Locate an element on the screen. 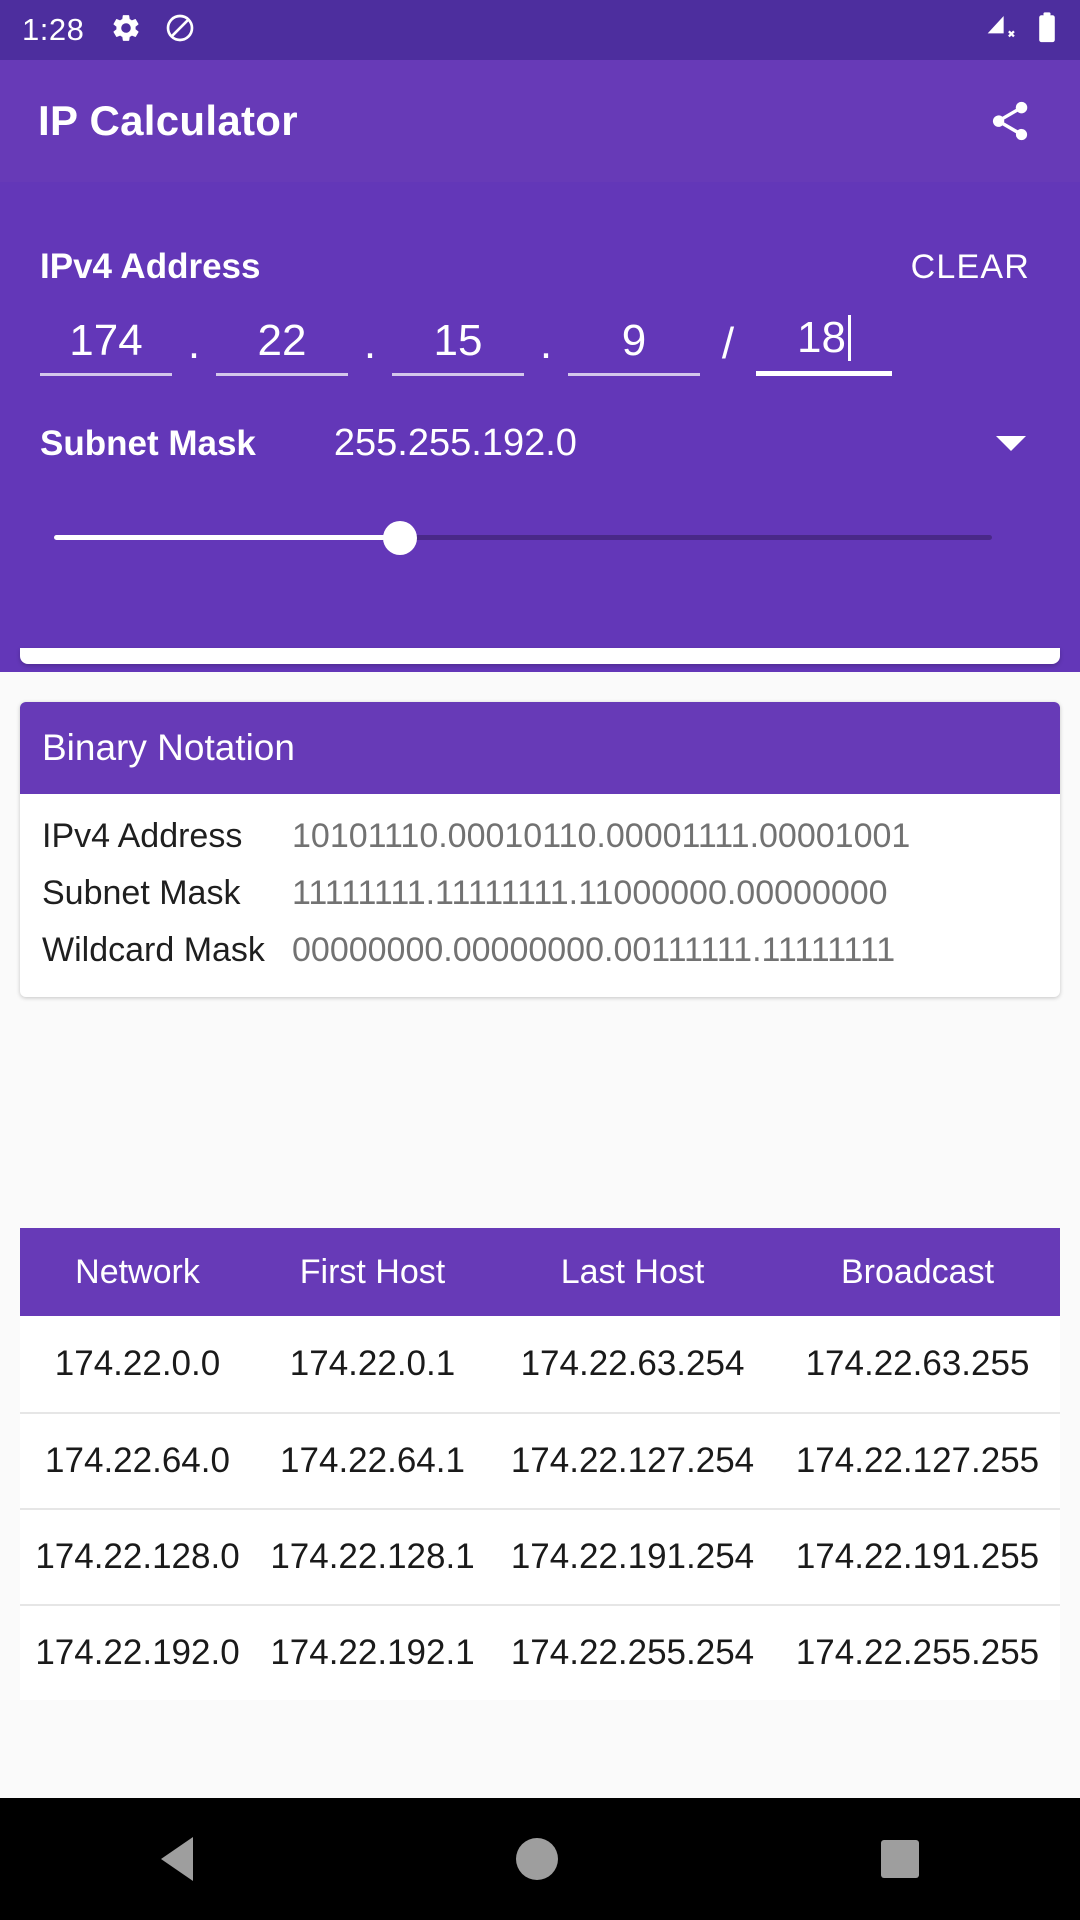  binary-notation-header: Binary Notation is located at coordinates (540, 748).